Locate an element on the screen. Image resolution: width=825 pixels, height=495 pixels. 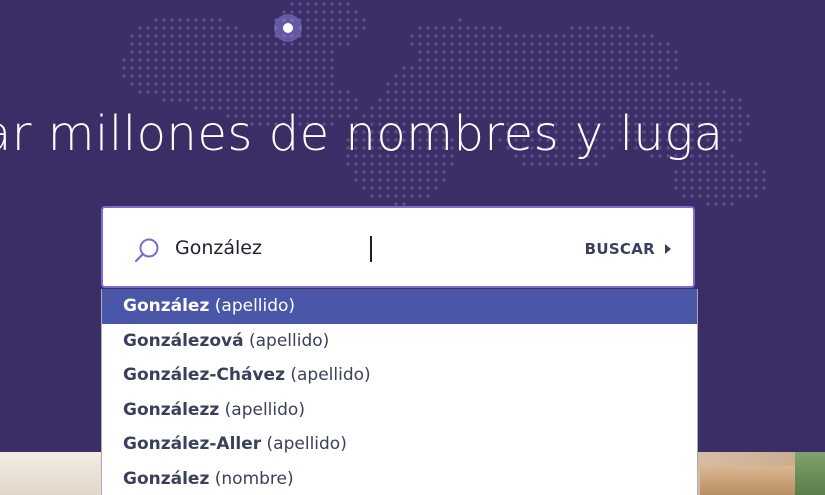
suggestion-name: Gonzálezz is located at coordinates (171, 409).